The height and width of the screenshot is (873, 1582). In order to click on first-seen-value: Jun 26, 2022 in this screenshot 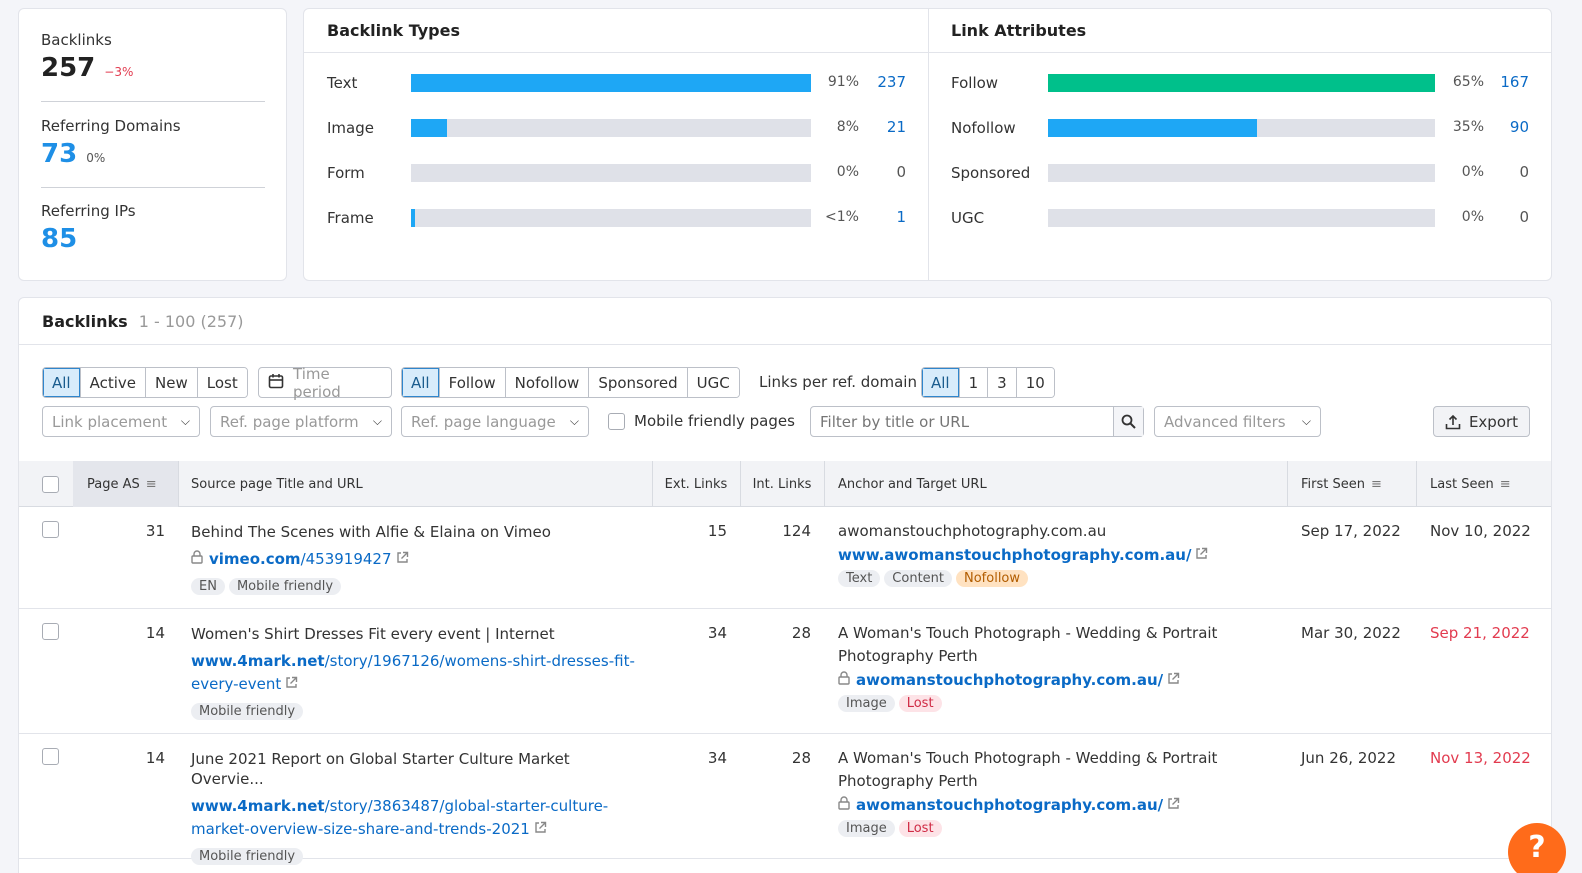, I will do `click(1349, 758)`.